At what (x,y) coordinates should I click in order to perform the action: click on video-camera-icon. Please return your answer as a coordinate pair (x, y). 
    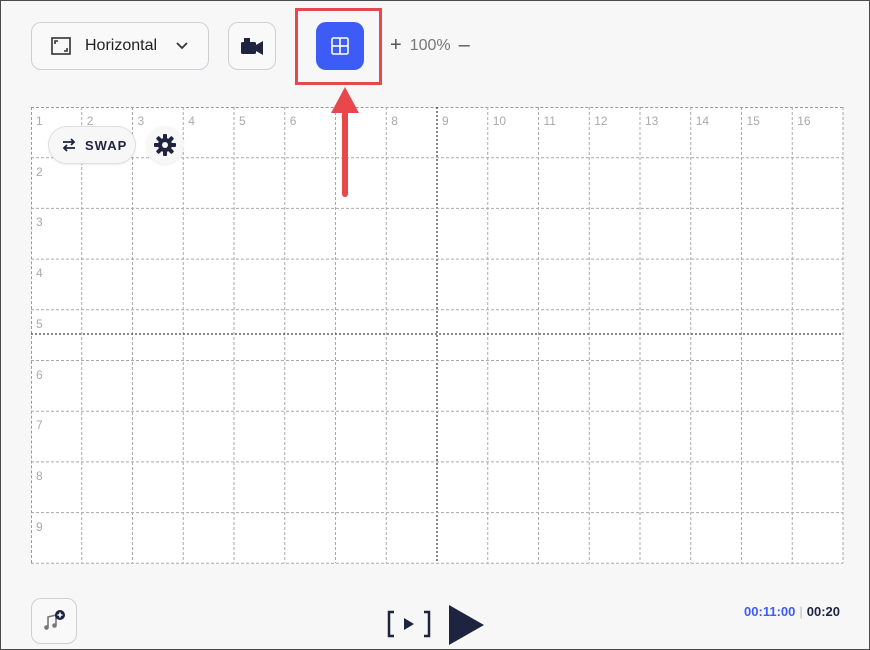
    Looking at the image, I should click on (252, 46).